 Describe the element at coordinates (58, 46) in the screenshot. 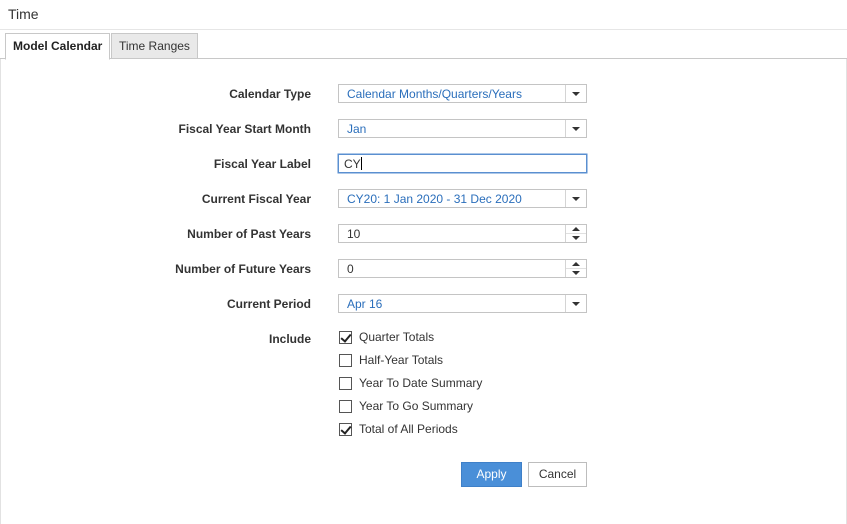

I see `tab-model-calendar: Model Calendar` at that location.